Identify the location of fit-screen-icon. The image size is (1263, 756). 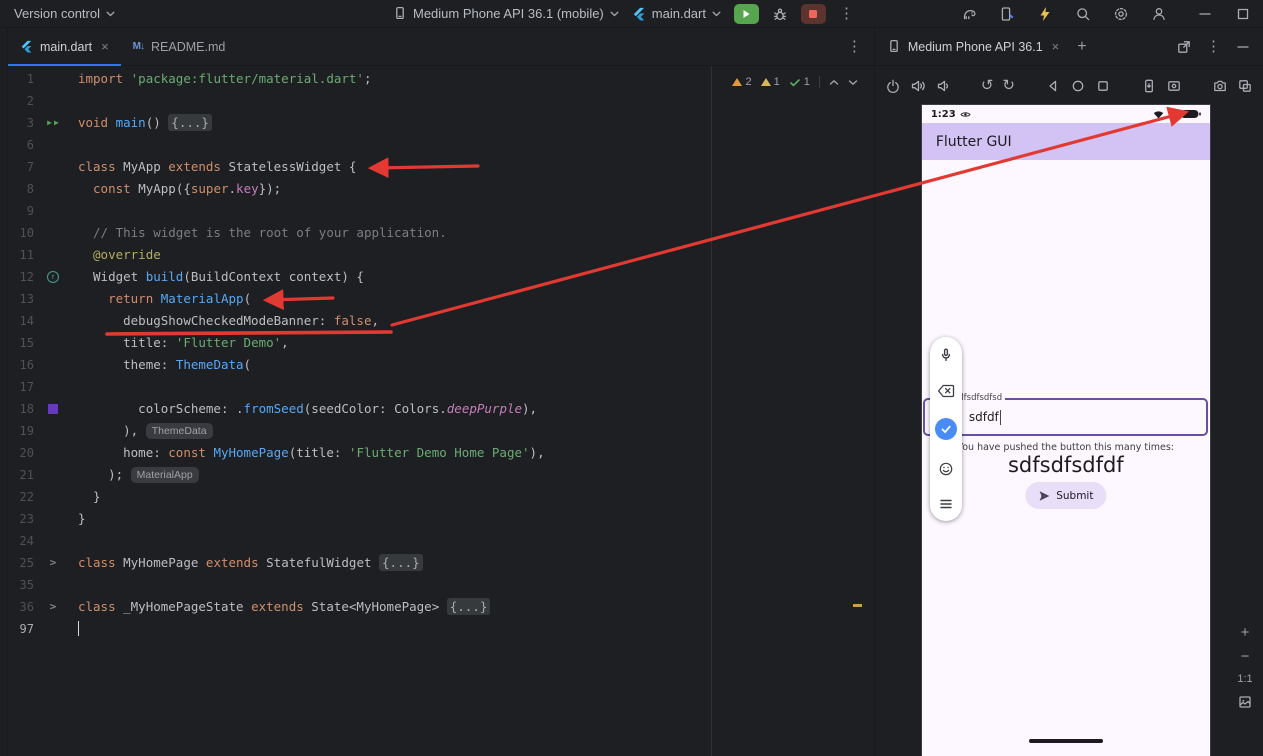
(1245, 702).